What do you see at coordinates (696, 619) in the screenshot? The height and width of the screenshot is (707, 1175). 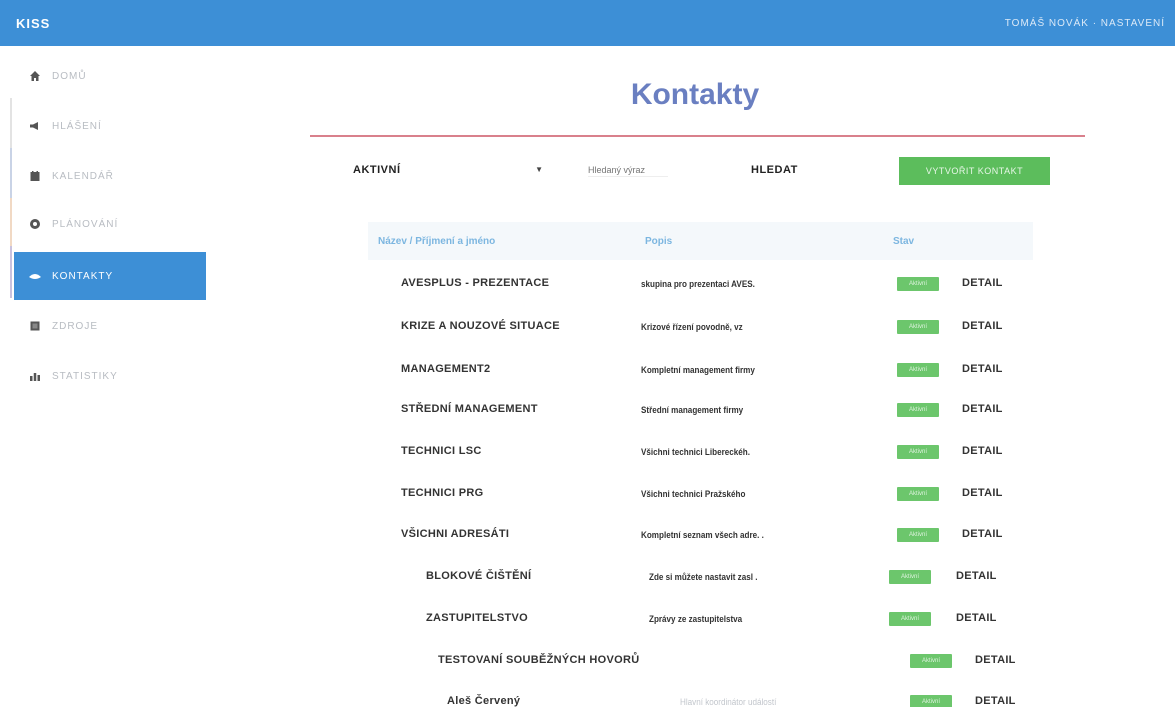 I see `row-description: Zprávy ze zastupitelstva` at bounding box center [696, 619].